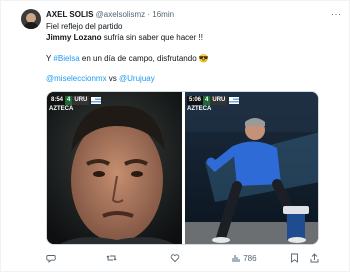  Describe the element at coordinates (74, 37) in the screenshot. I see `bold-name: Jimmy Lozano` at that location.